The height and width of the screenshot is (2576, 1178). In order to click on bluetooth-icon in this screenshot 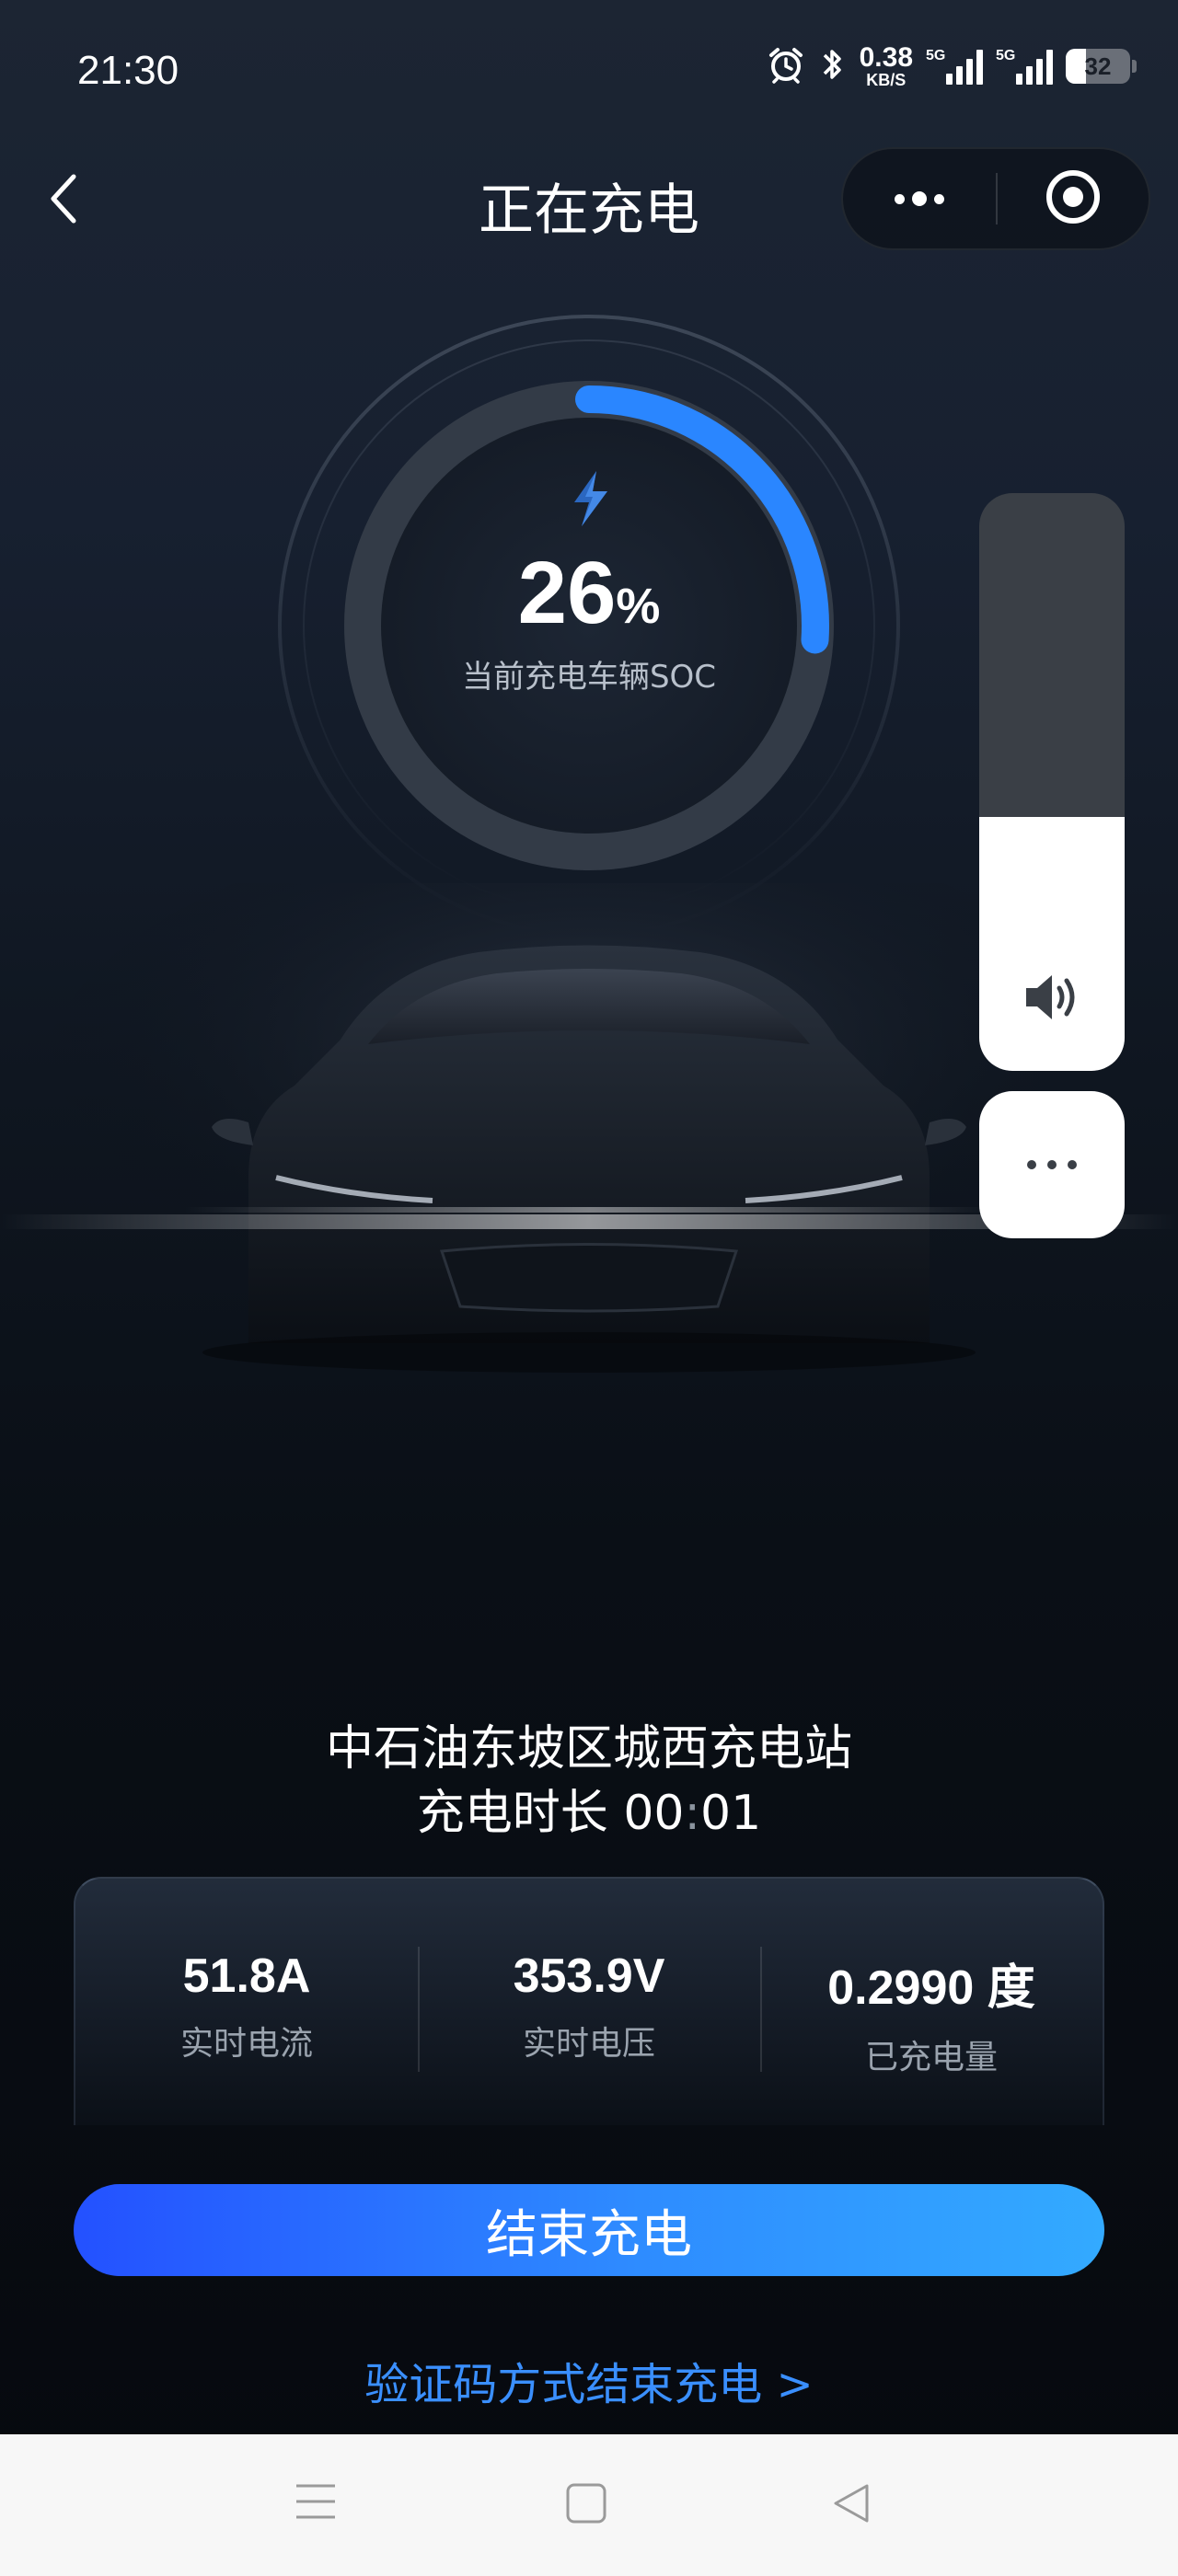, I will do `click(833, 66)`.